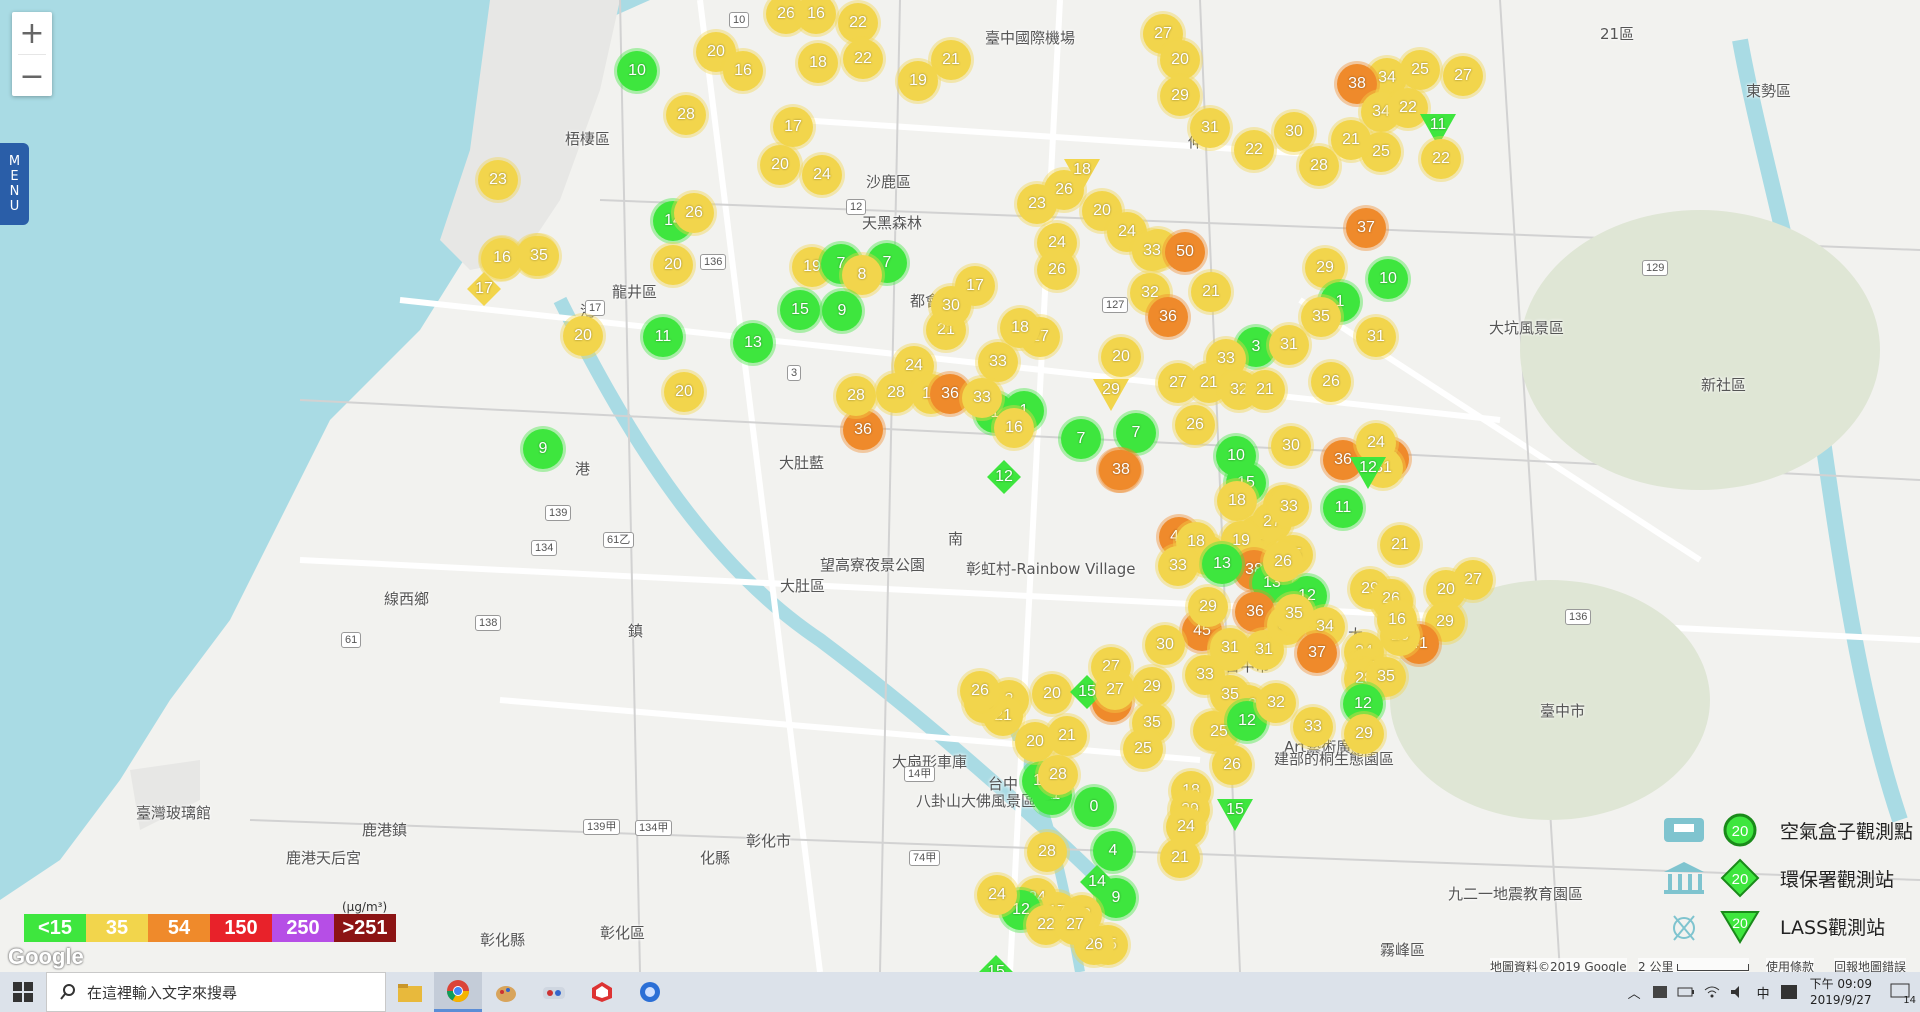 Image resolution: width=1920 pixels, height=1012 pixels. Describe the element at coordinates (1317, 653) in the screenshot. I see `airbox-marker: 37` at that location.